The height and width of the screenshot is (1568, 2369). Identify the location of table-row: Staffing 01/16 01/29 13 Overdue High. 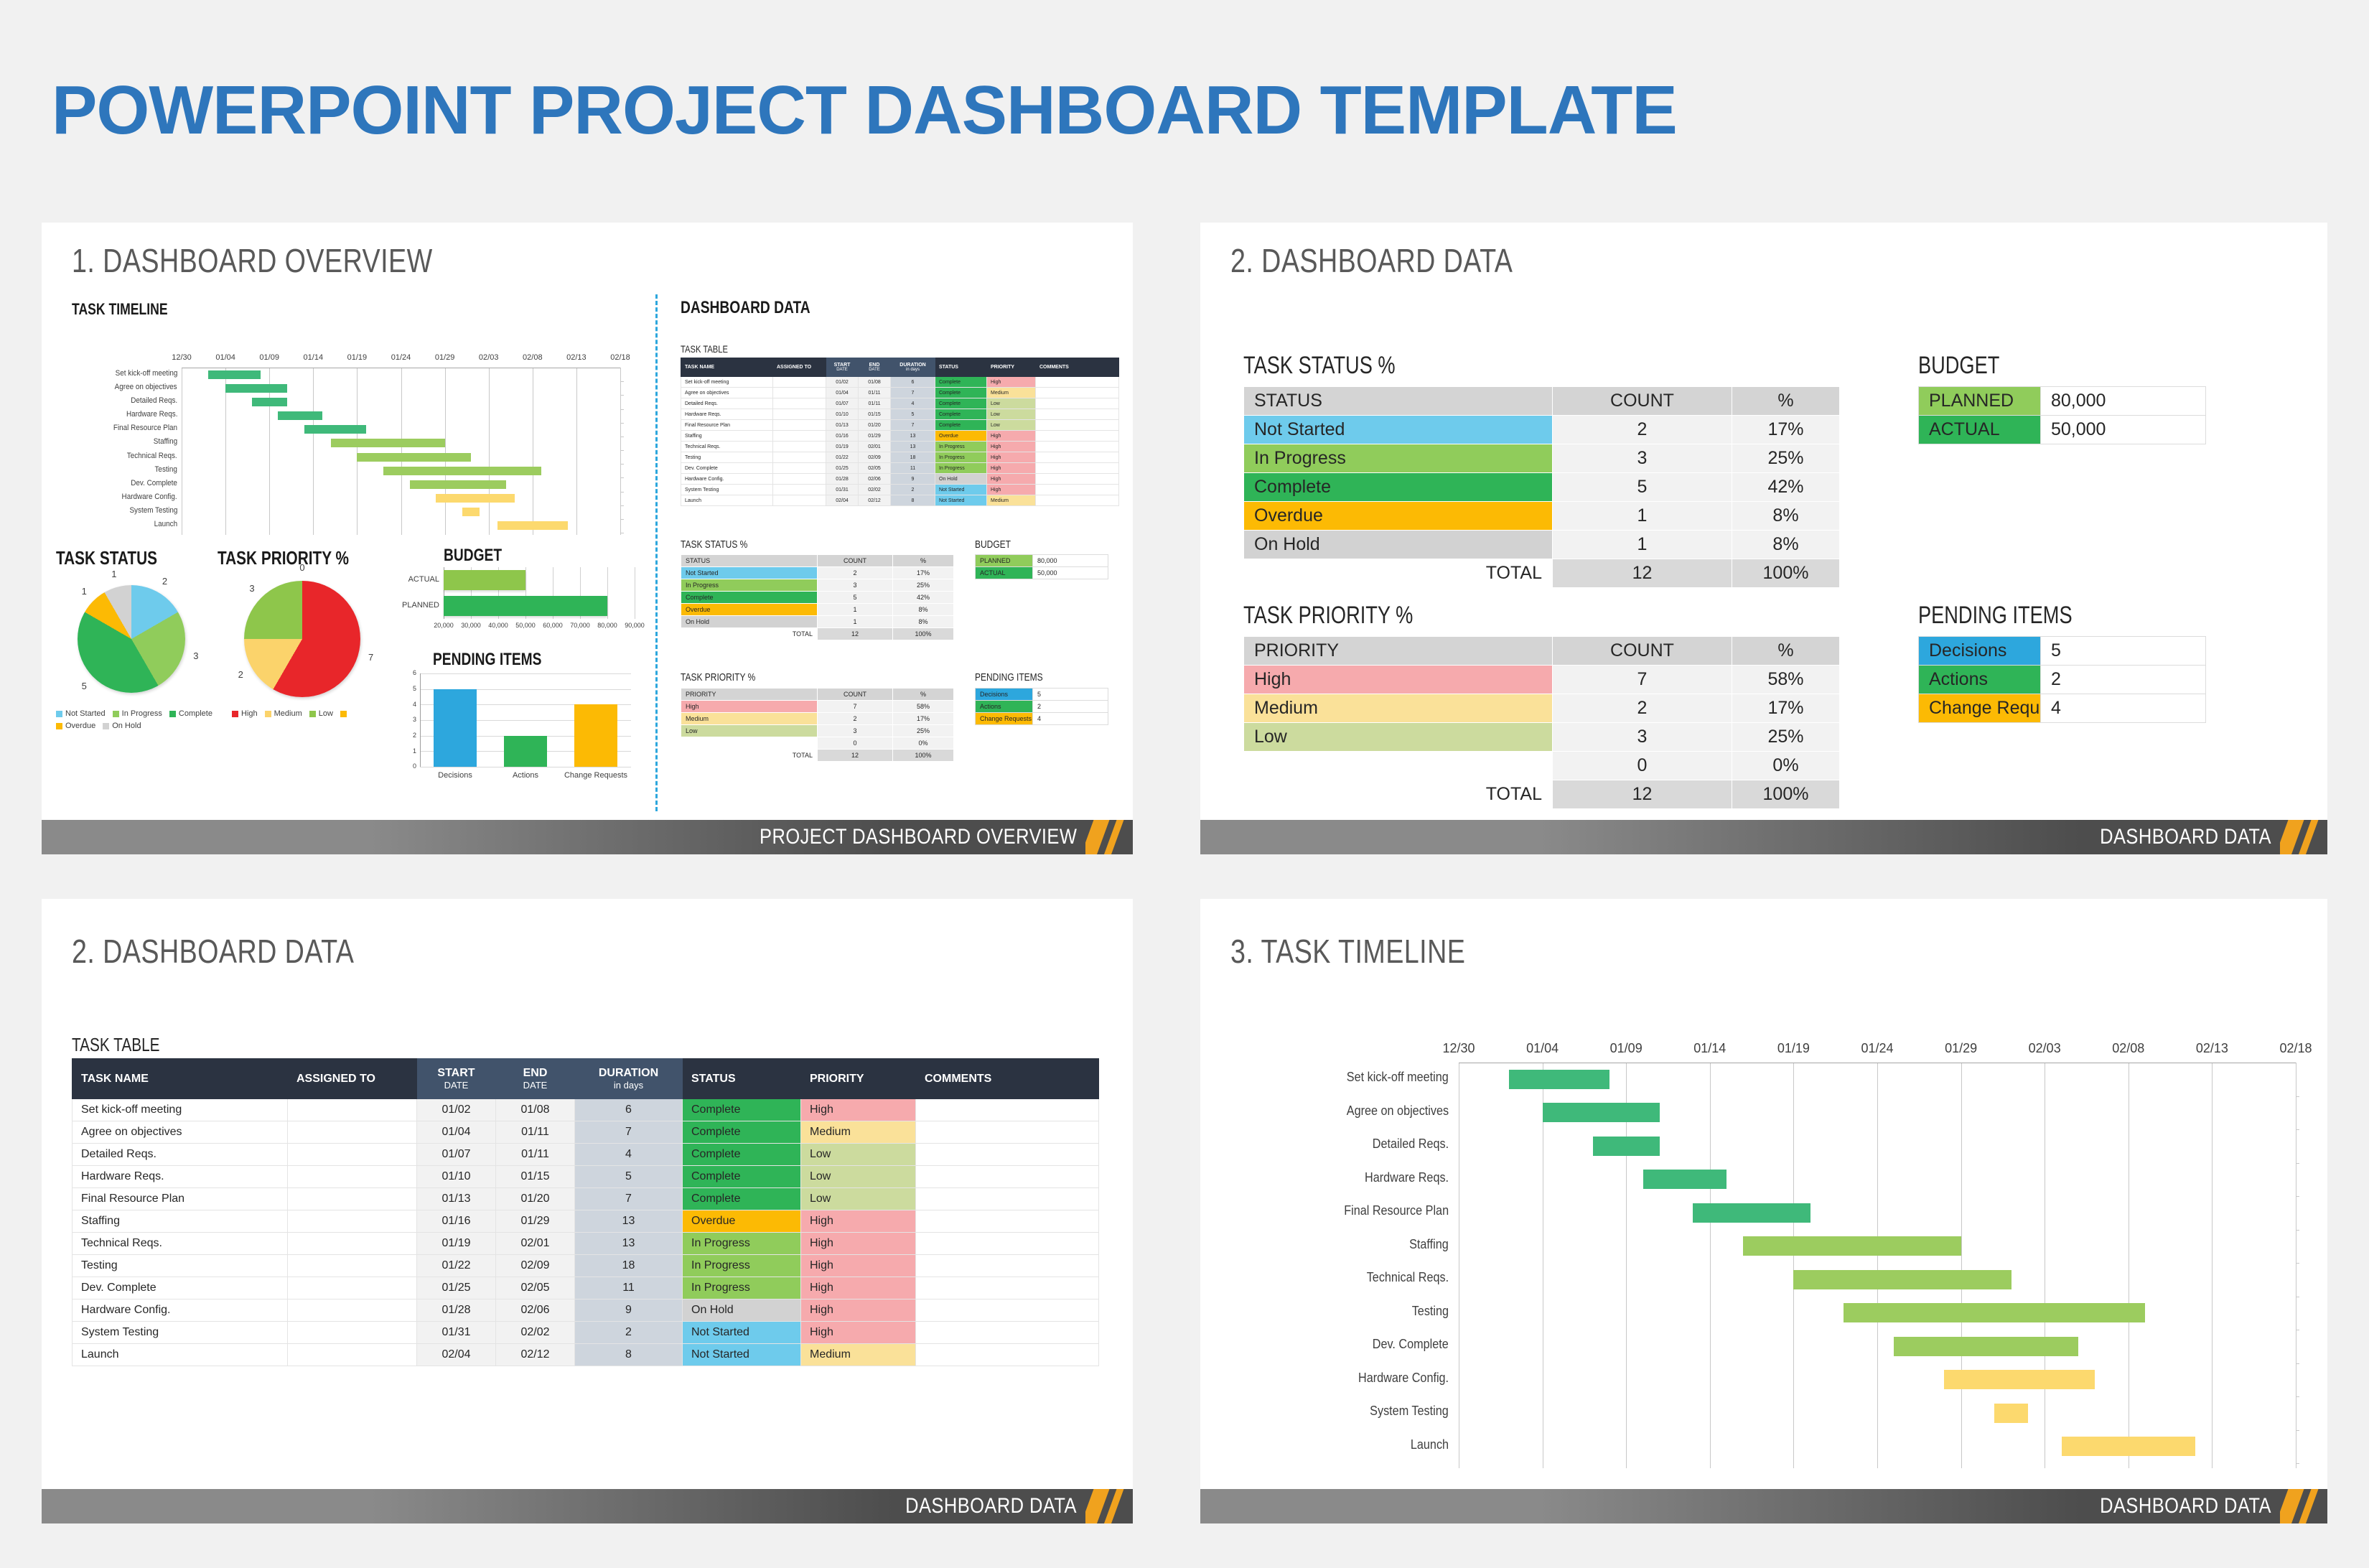
(585, 1221).